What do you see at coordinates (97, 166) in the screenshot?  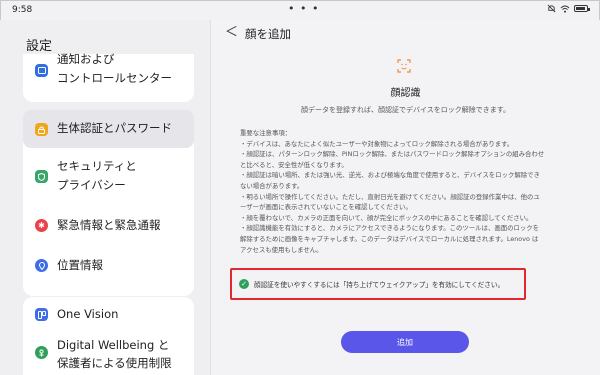 I see `sidebar-item-label: セキュリティと` at bounding box center [97, 166].